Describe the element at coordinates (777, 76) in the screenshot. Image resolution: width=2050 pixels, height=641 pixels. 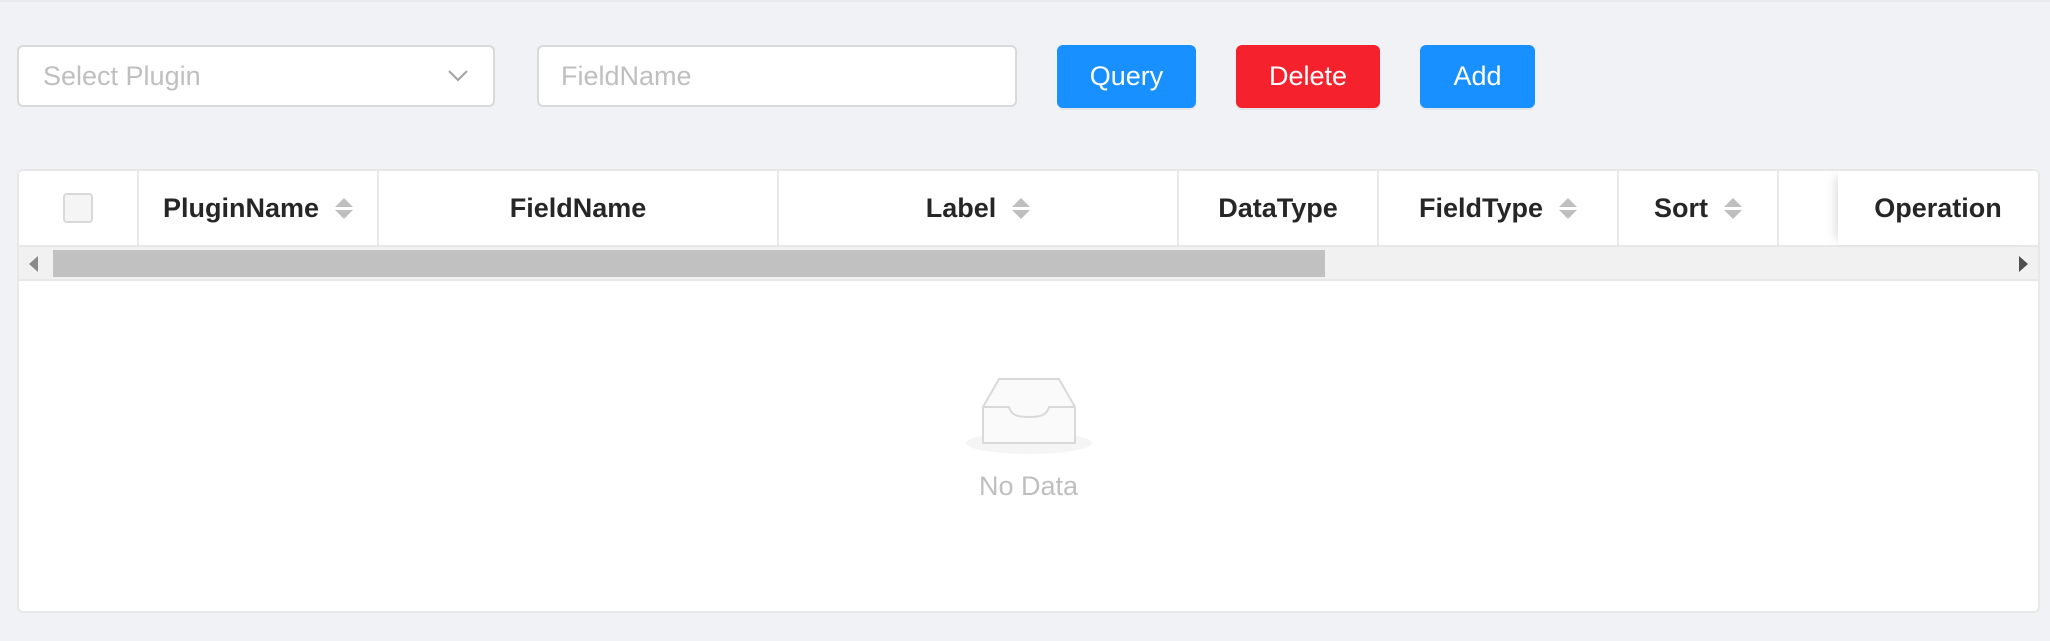
I see `fieldname-input` at that location.